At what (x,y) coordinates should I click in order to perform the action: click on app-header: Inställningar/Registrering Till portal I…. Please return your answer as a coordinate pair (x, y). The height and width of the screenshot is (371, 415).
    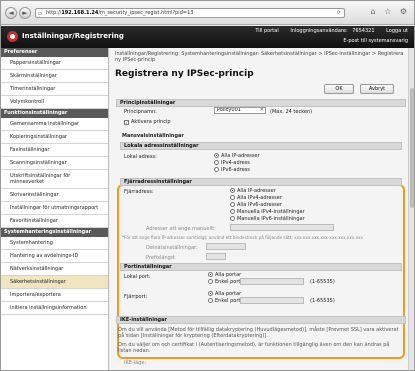
    Looking at the image, I should click on (207, 37).